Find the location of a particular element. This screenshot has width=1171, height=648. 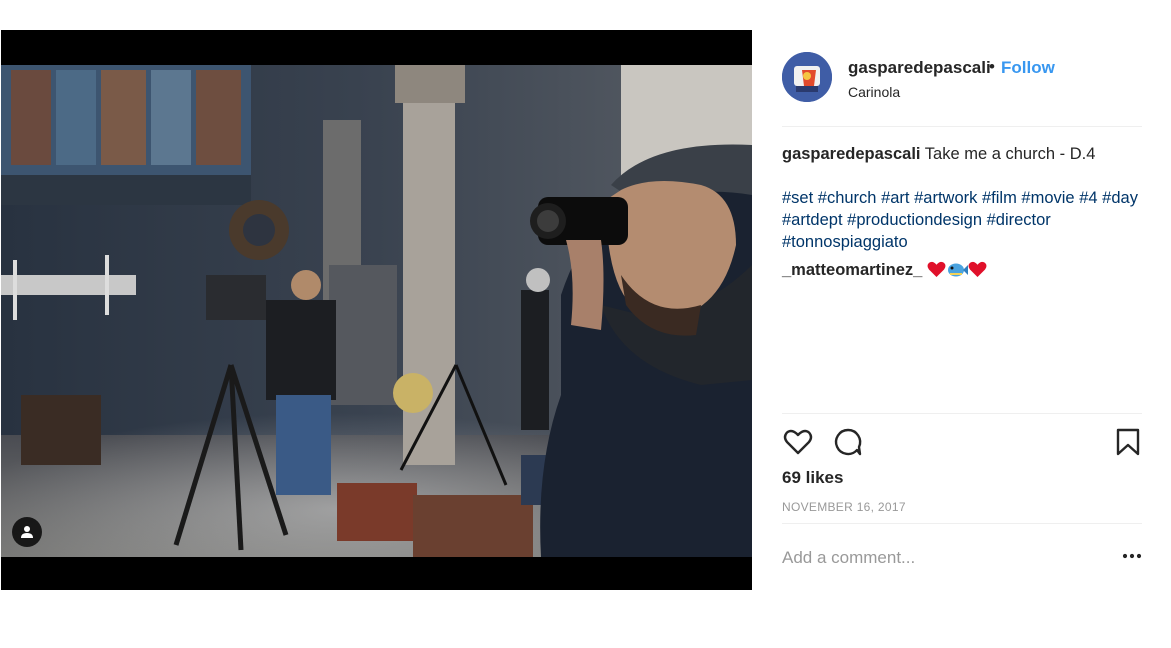

caption-username: gasparedepascali is located at coordinates (851, 154).